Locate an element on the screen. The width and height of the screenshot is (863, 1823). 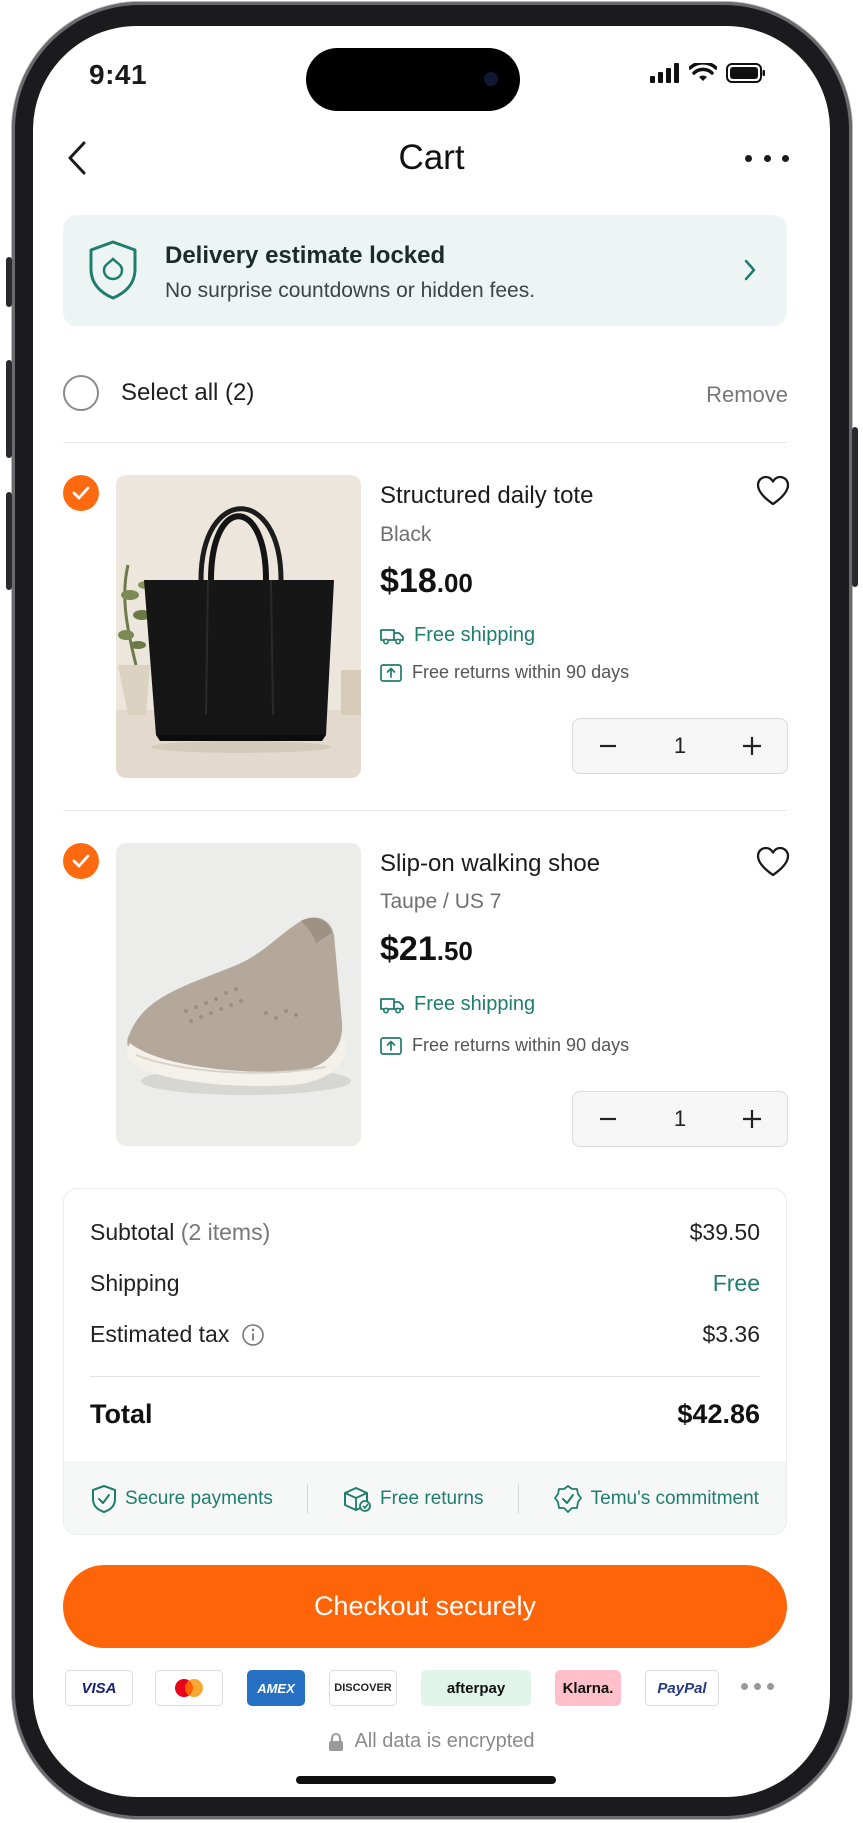
returns-box-icon is located at coordinates (357, 1499).